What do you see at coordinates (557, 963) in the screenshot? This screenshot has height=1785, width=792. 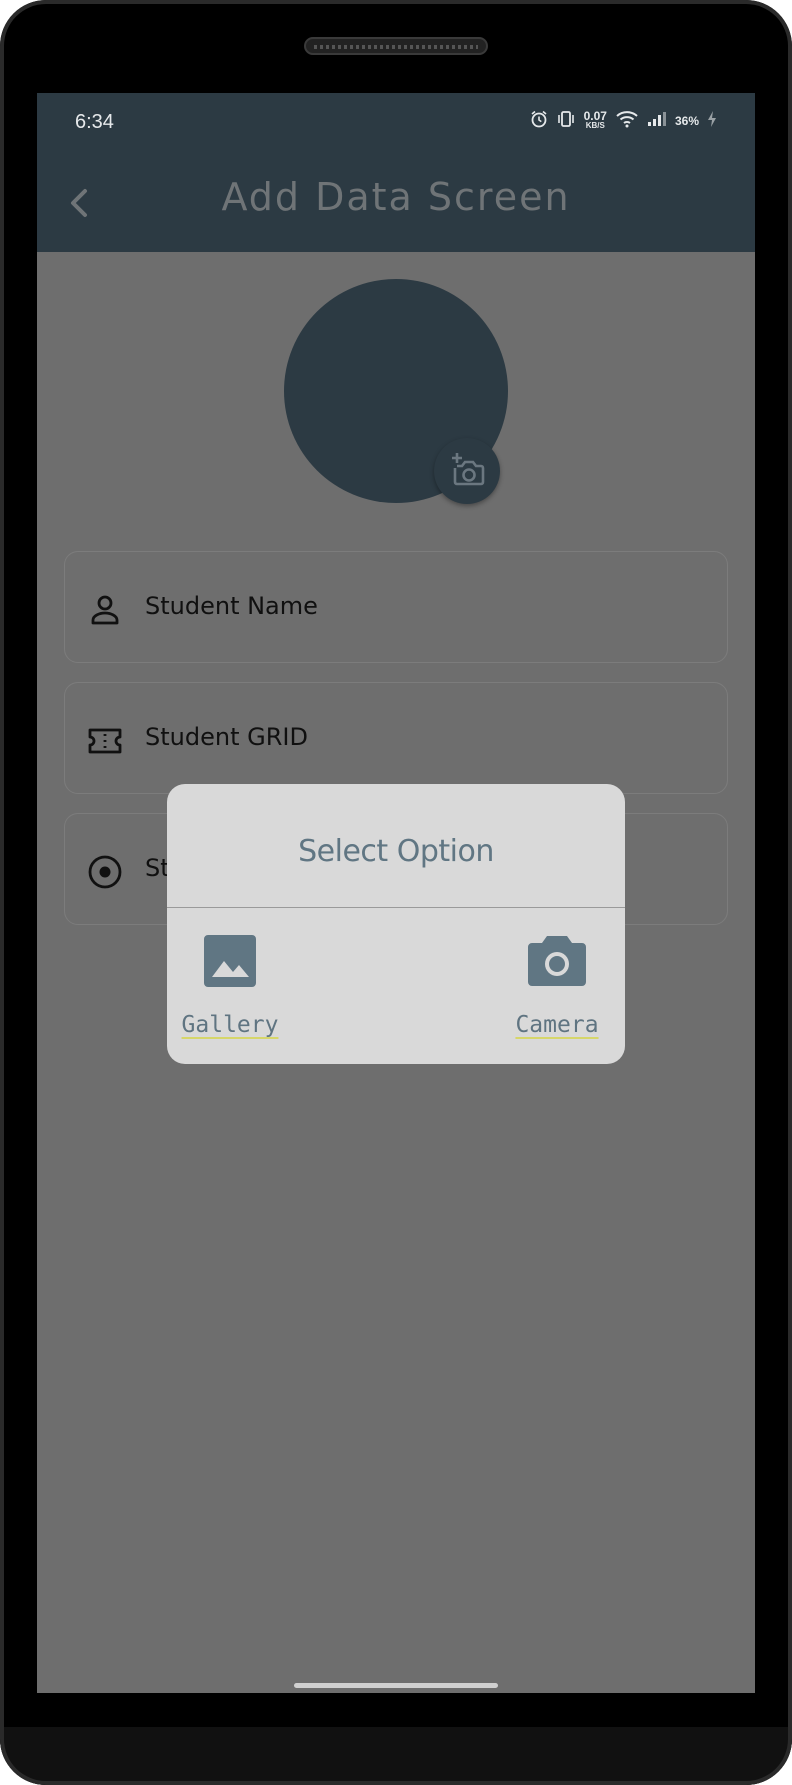 I see `camera-icon` at bounding box center [557, 963].